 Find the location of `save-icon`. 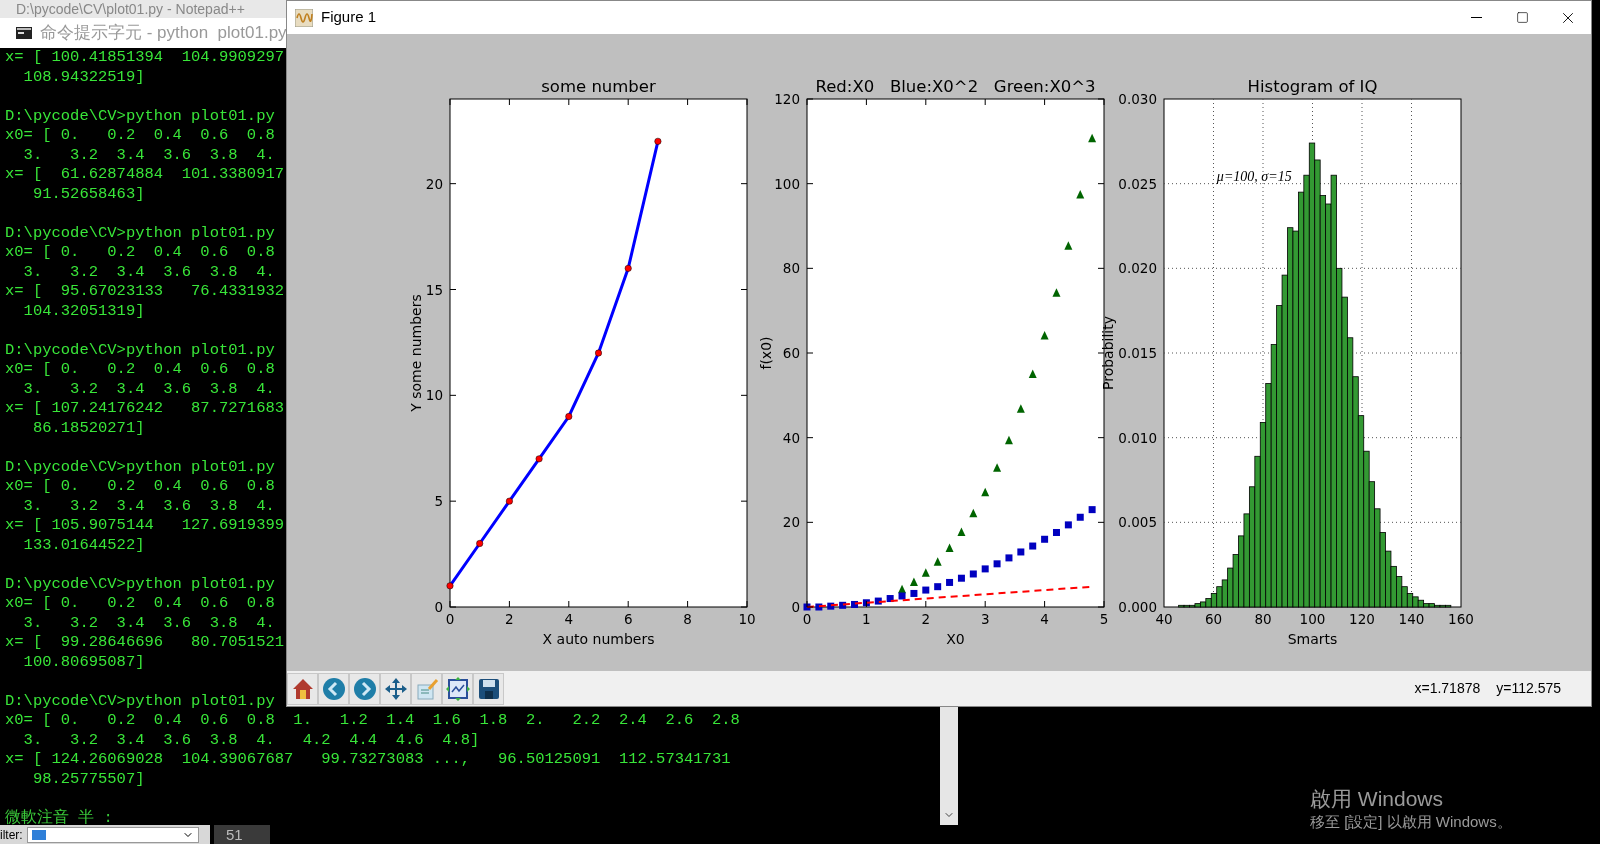

save-icon is located at coordinates (488, 688).